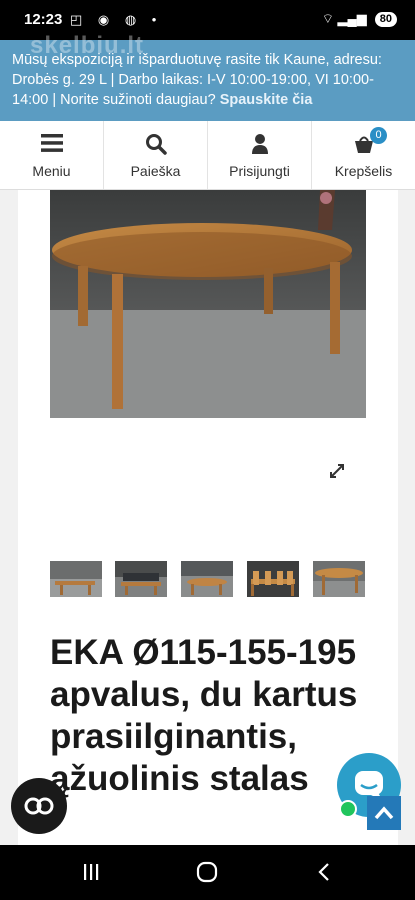  I want to click on nav-login-button: Prisijungti, so click(260, 155).